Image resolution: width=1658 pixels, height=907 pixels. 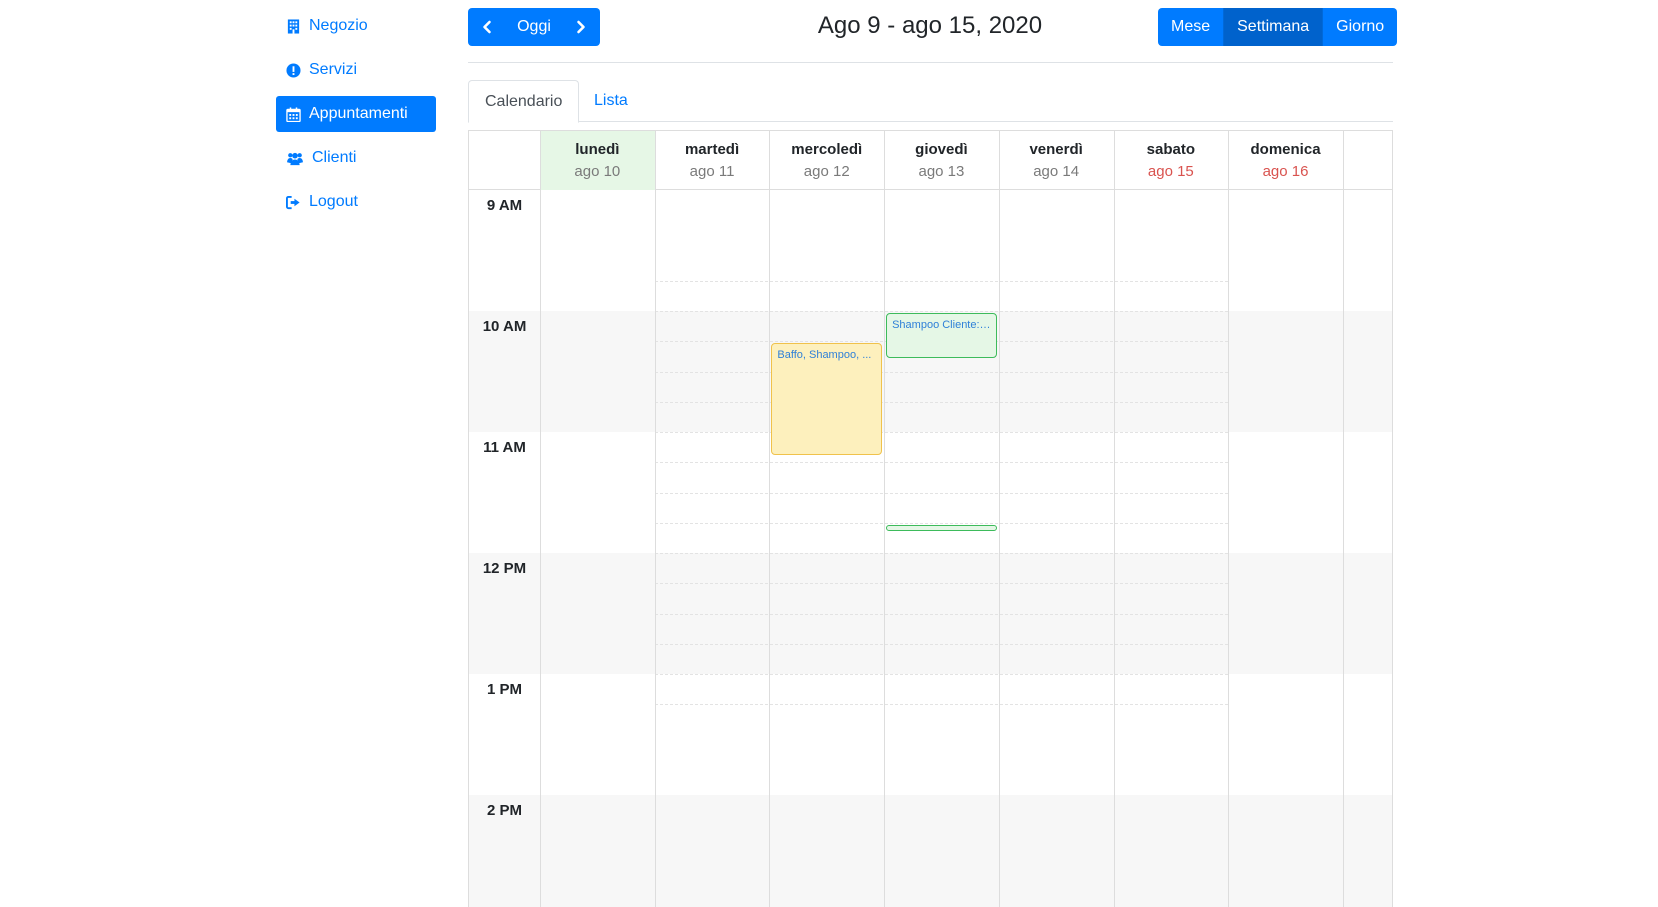 I want to click on view-month-button: Mese, so click(x=1191, y=27).